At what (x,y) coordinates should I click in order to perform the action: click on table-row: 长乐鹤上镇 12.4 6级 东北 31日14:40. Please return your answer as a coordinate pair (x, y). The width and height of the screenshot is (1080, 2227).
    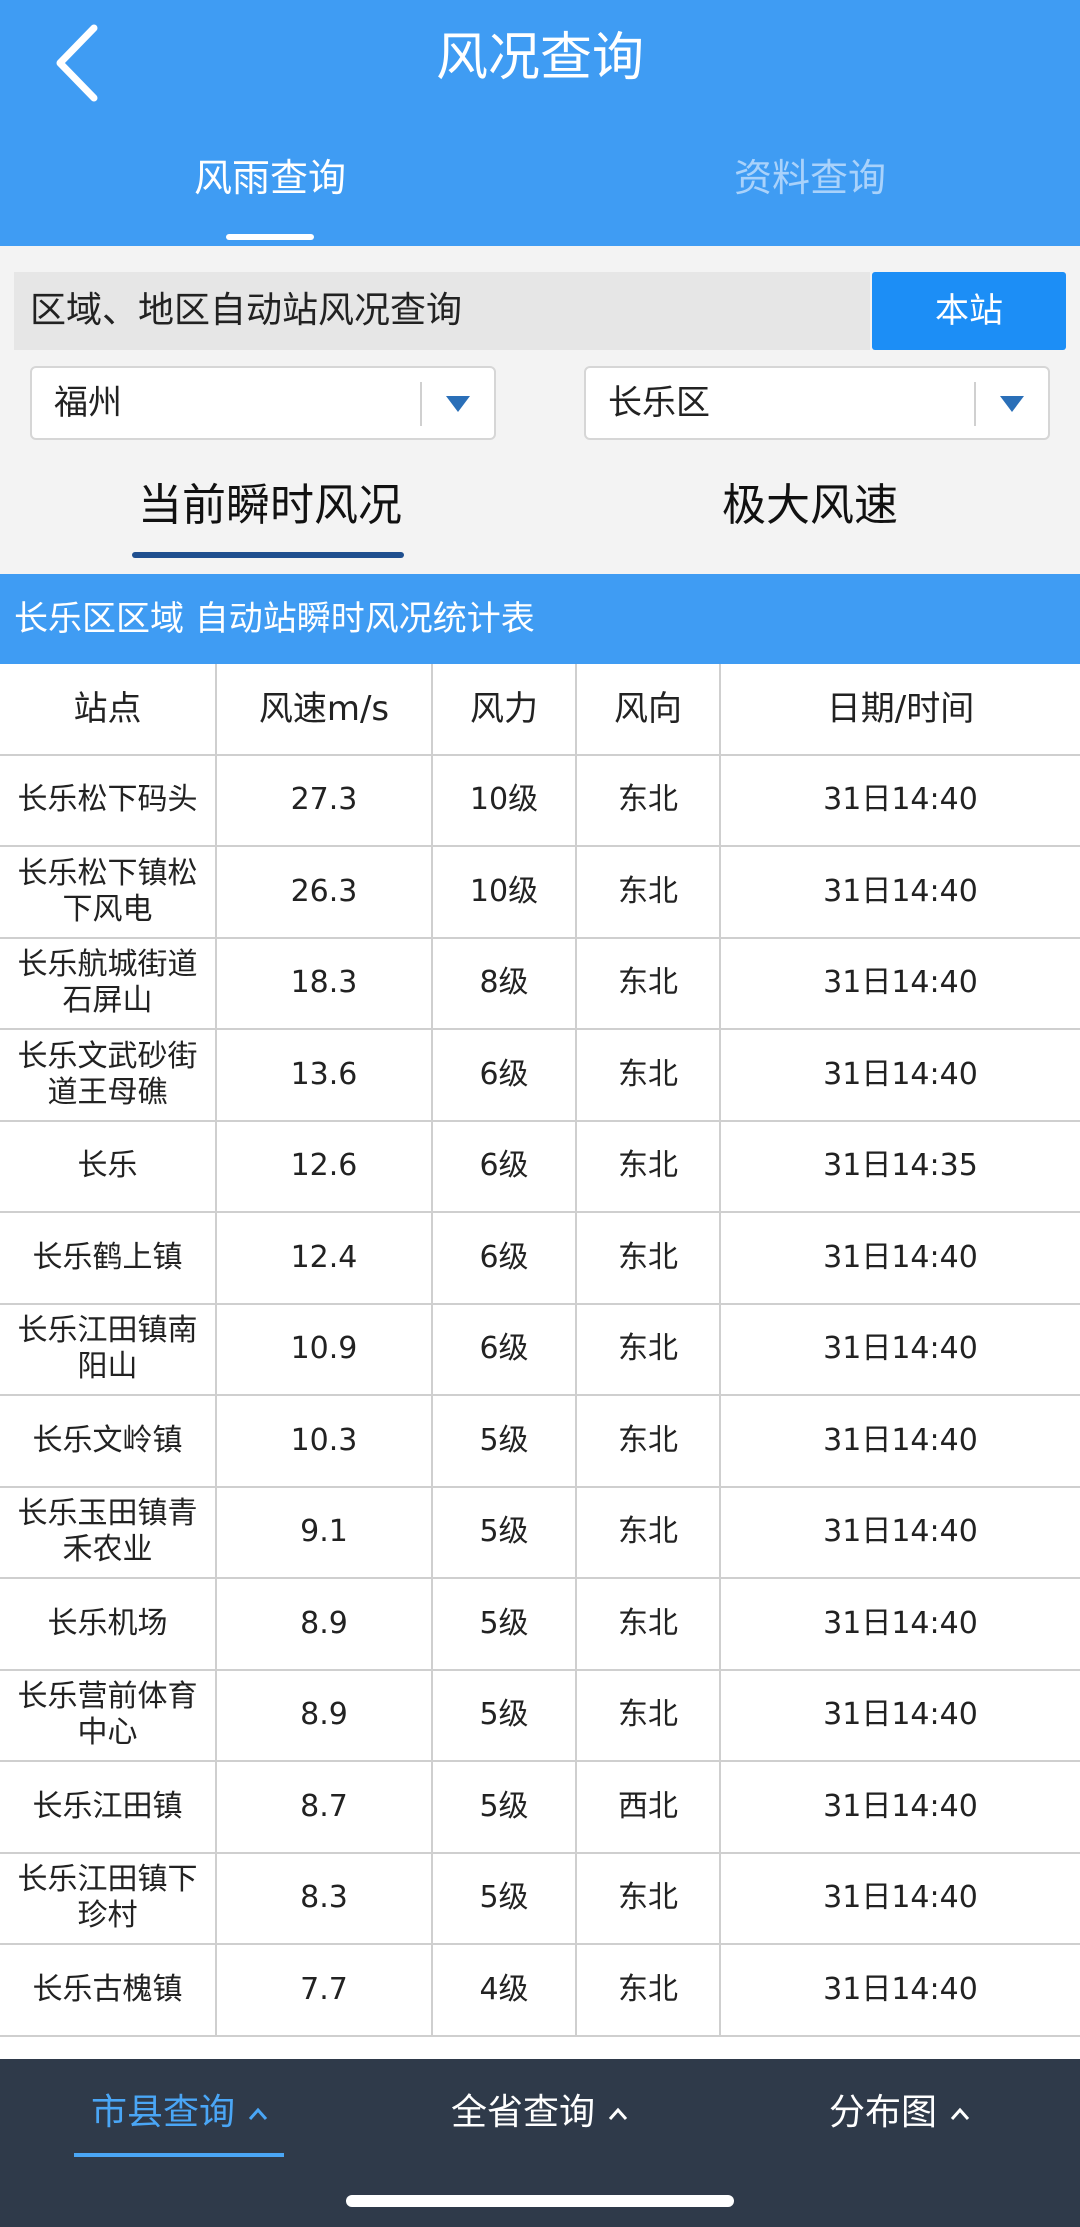
    Looking at the image, I should click on (540, 1259).